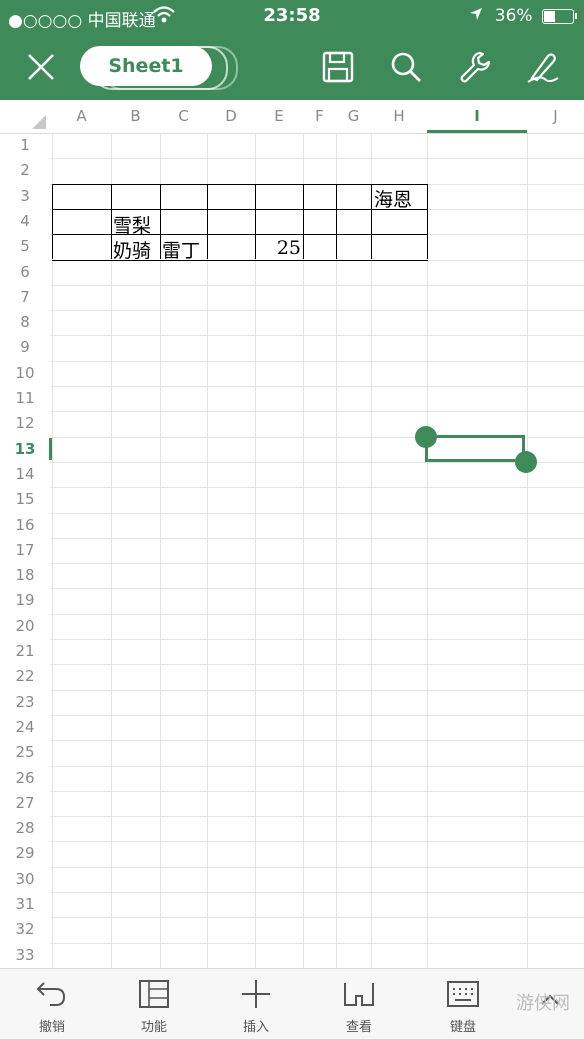 The width and height of the screenshot is (584, 1039). Describe the element at coordinates (25, 272) in the screenshot. I see `row-header-6: 6` at that location.